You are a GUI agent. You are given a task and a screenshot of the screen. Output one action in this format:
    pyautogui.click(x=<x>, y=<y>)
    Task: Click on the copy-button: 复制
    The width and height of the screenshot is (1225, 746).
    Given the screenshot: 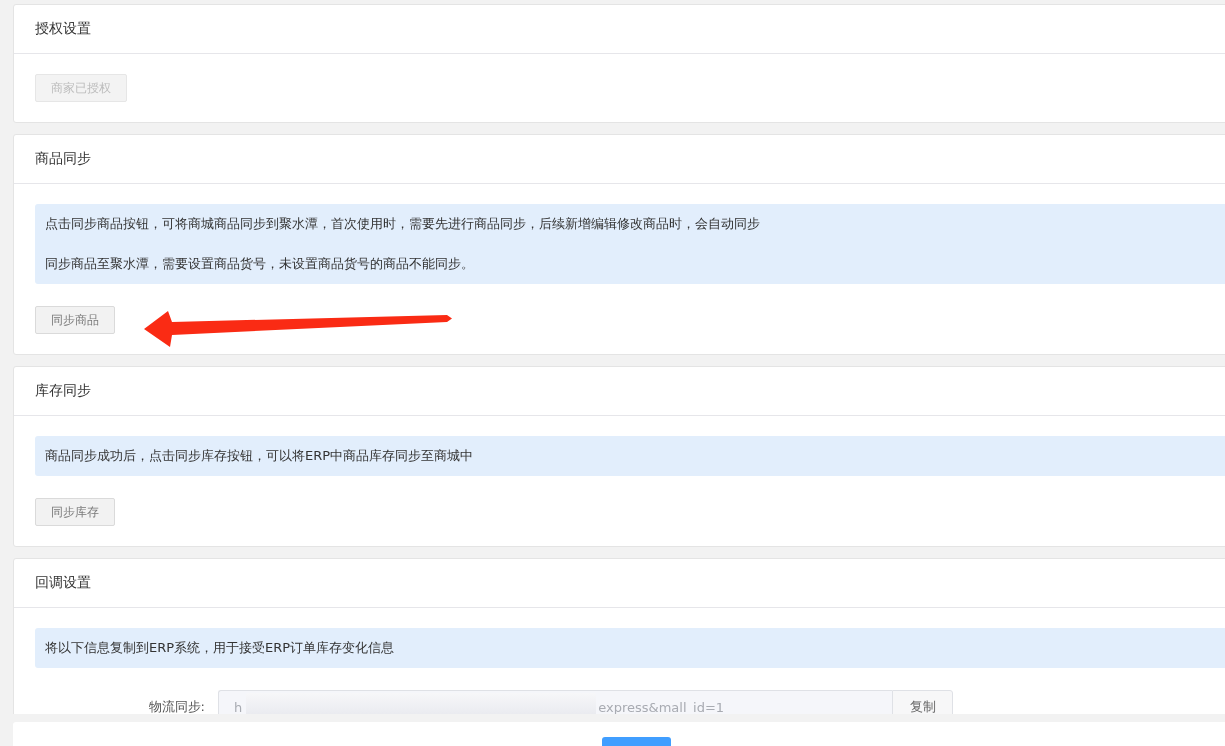 What is the action you would take?
    pyautogui.click(x=922, y=702)
    